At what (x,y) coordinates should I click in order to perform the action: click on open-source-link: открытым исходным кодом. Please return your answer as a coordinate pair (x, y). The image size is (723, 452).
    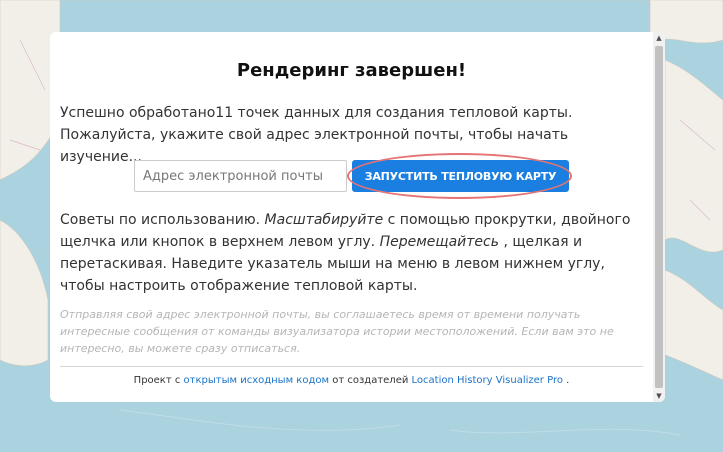
    Looking at the image, I should click on (257, 380).